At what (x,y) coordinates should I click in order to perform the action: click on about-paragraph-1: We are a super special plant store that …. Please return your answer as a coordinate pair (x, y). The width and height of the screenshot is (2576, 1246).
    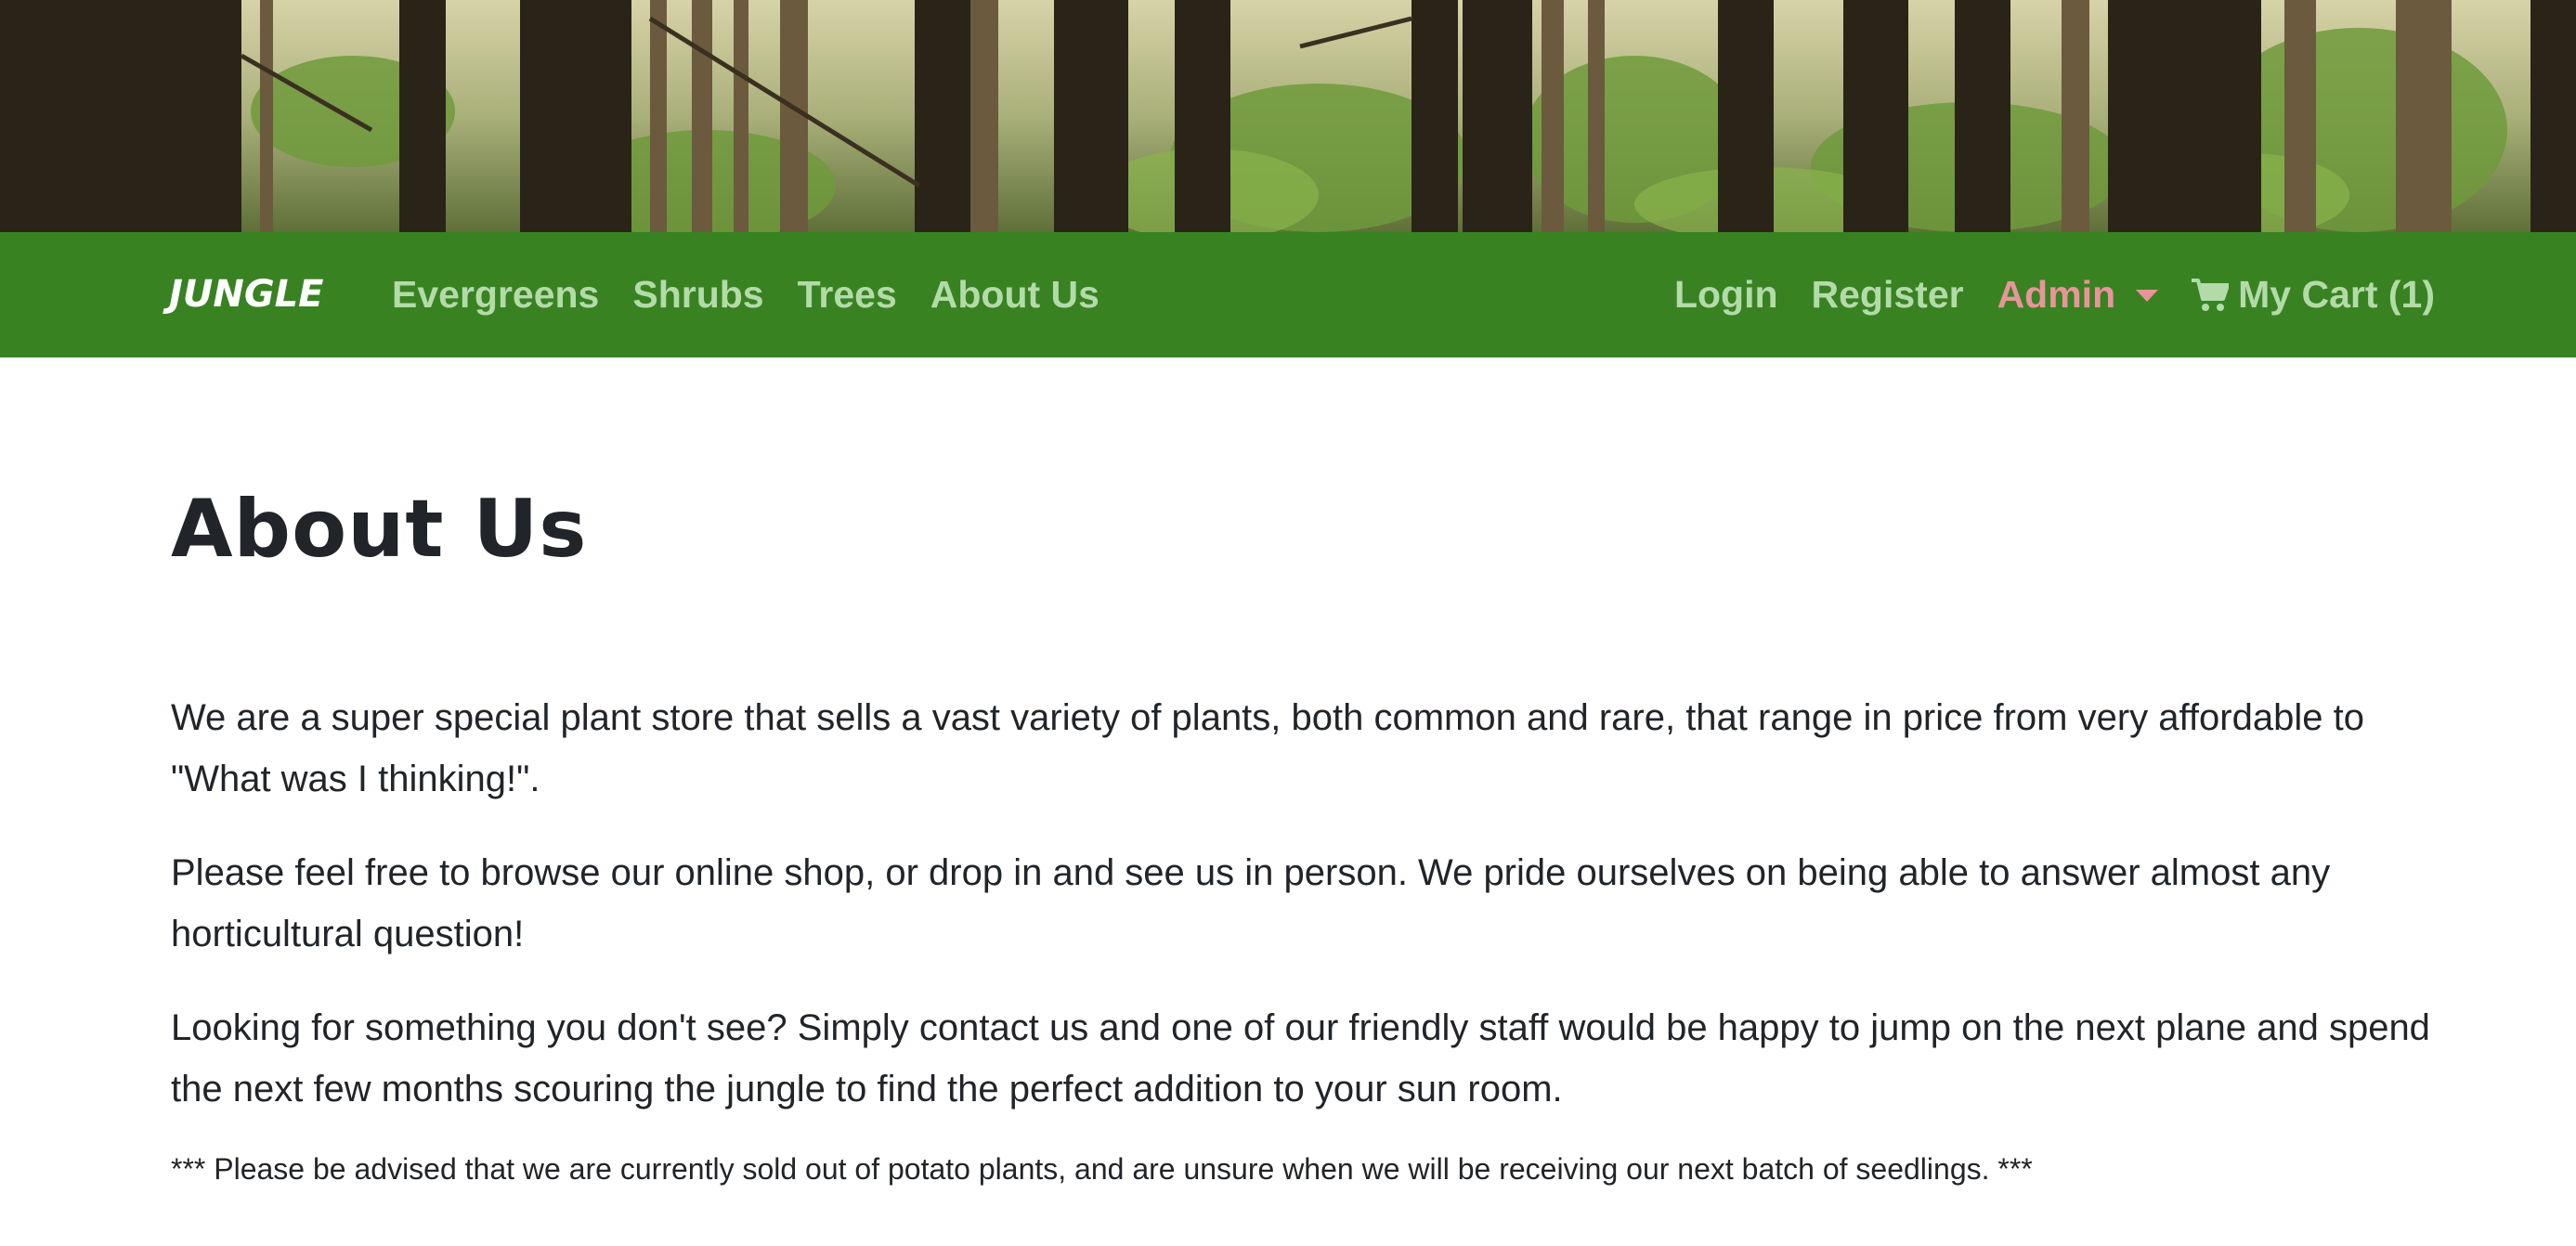
    Looking at the image, I should click on (1267, 748).